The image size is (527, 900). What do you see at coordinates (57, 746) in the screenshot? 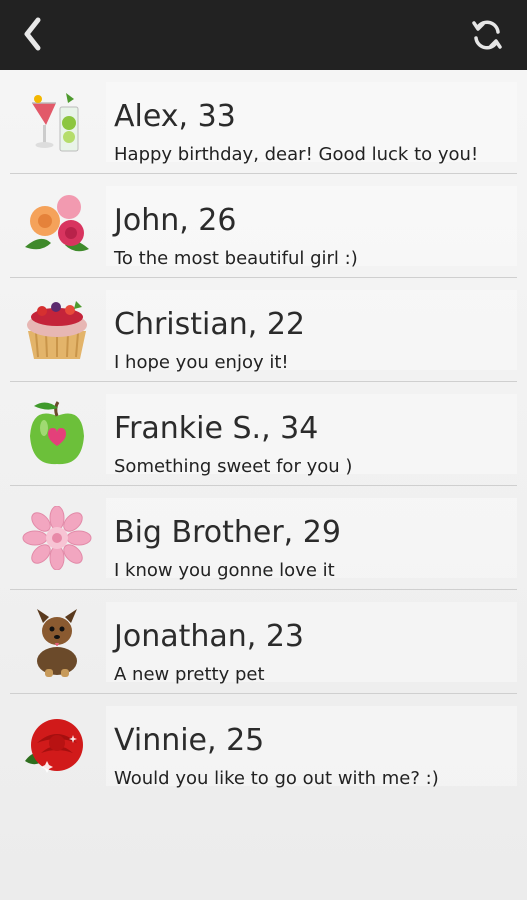
I see `red-rose-icon` at bounding box center [57, 746].